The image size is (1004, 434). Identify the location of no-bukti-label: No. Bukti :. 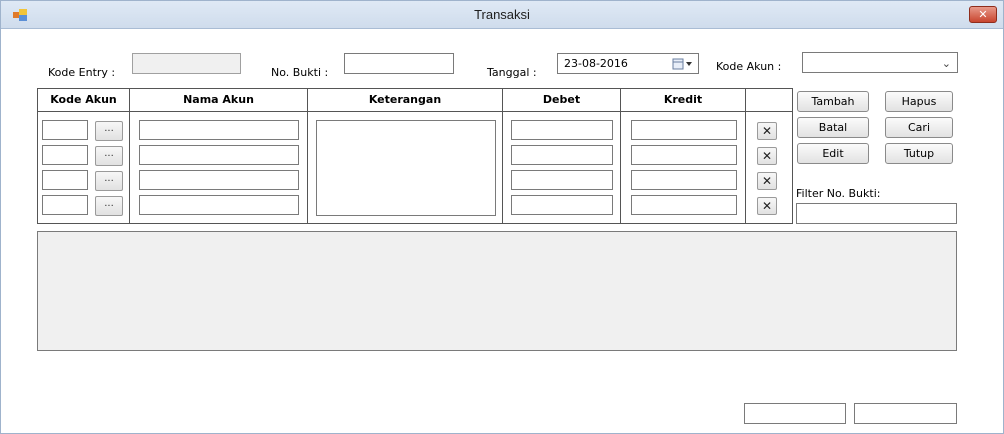
(300, 72).